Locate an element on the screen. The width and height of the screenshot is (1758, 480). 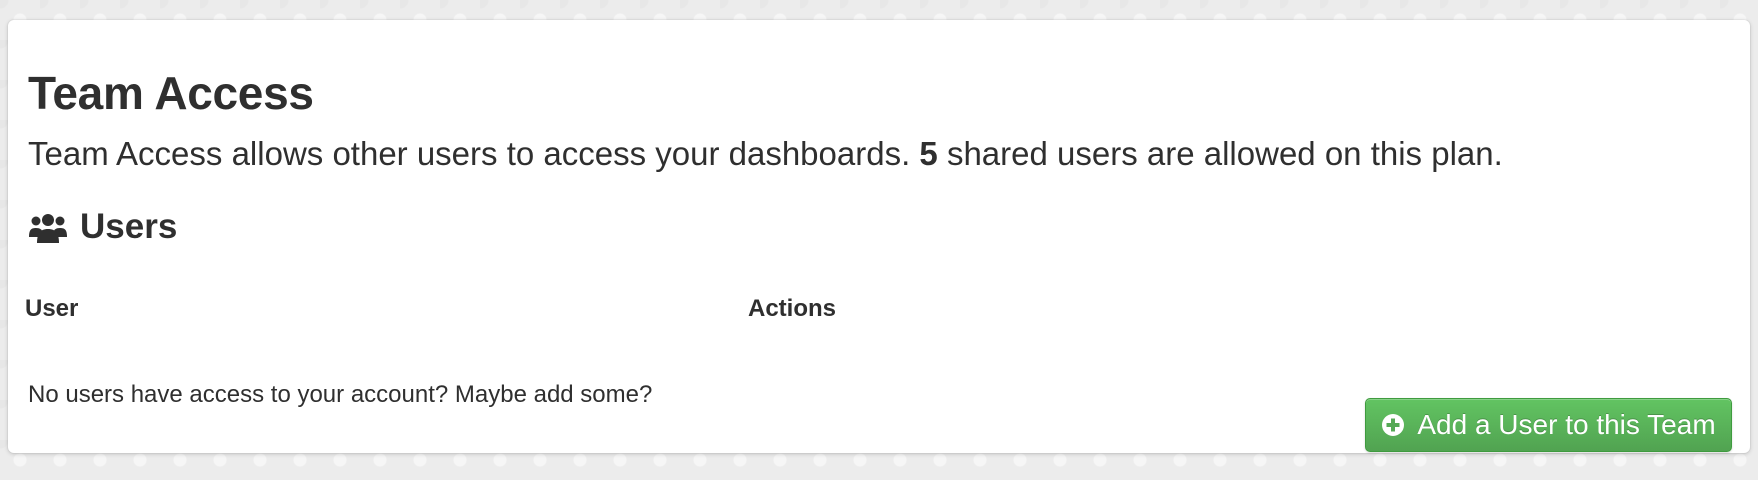
plus-circle-icon is located at coordinates (1393, 425).